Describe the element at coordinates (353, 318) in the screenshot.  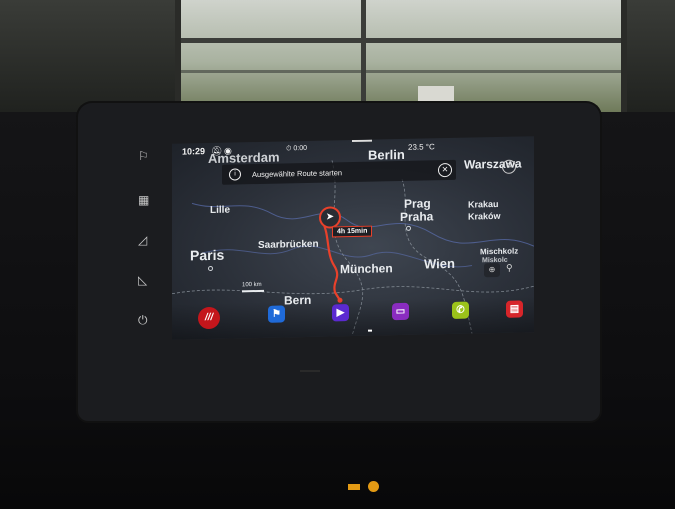
I see `app-dock: /// ⚑ ▶ ▭ ✆ ▤` at that location.